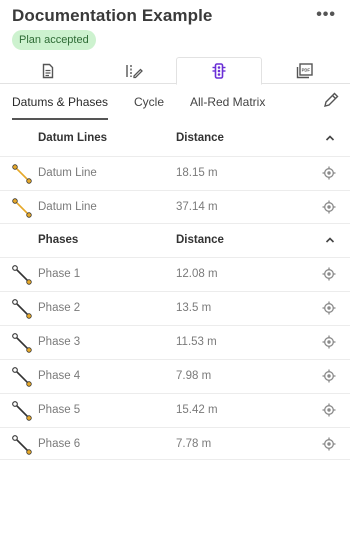 The height and width of the screenshot is (541, 350). What do you see at coordinates (59, 376) in the screenshot?
I see `phase-row-name: Phase 4` at bounding box center [59, 376].